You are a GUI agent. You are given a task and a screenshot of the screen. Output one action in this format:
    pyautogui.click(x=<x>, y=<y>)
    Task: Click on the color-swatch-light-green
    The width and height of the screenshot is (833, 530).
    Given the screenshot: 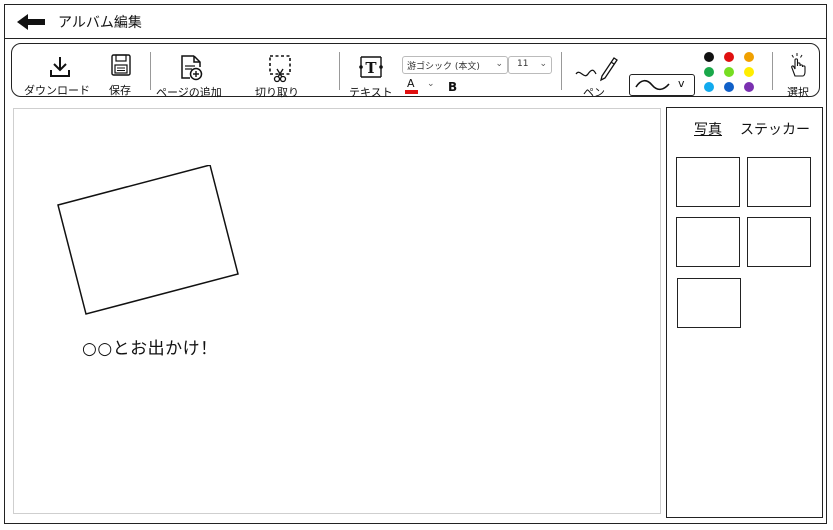 What is the action you would take?
    pyautogui.click(x=729, y=72)
    